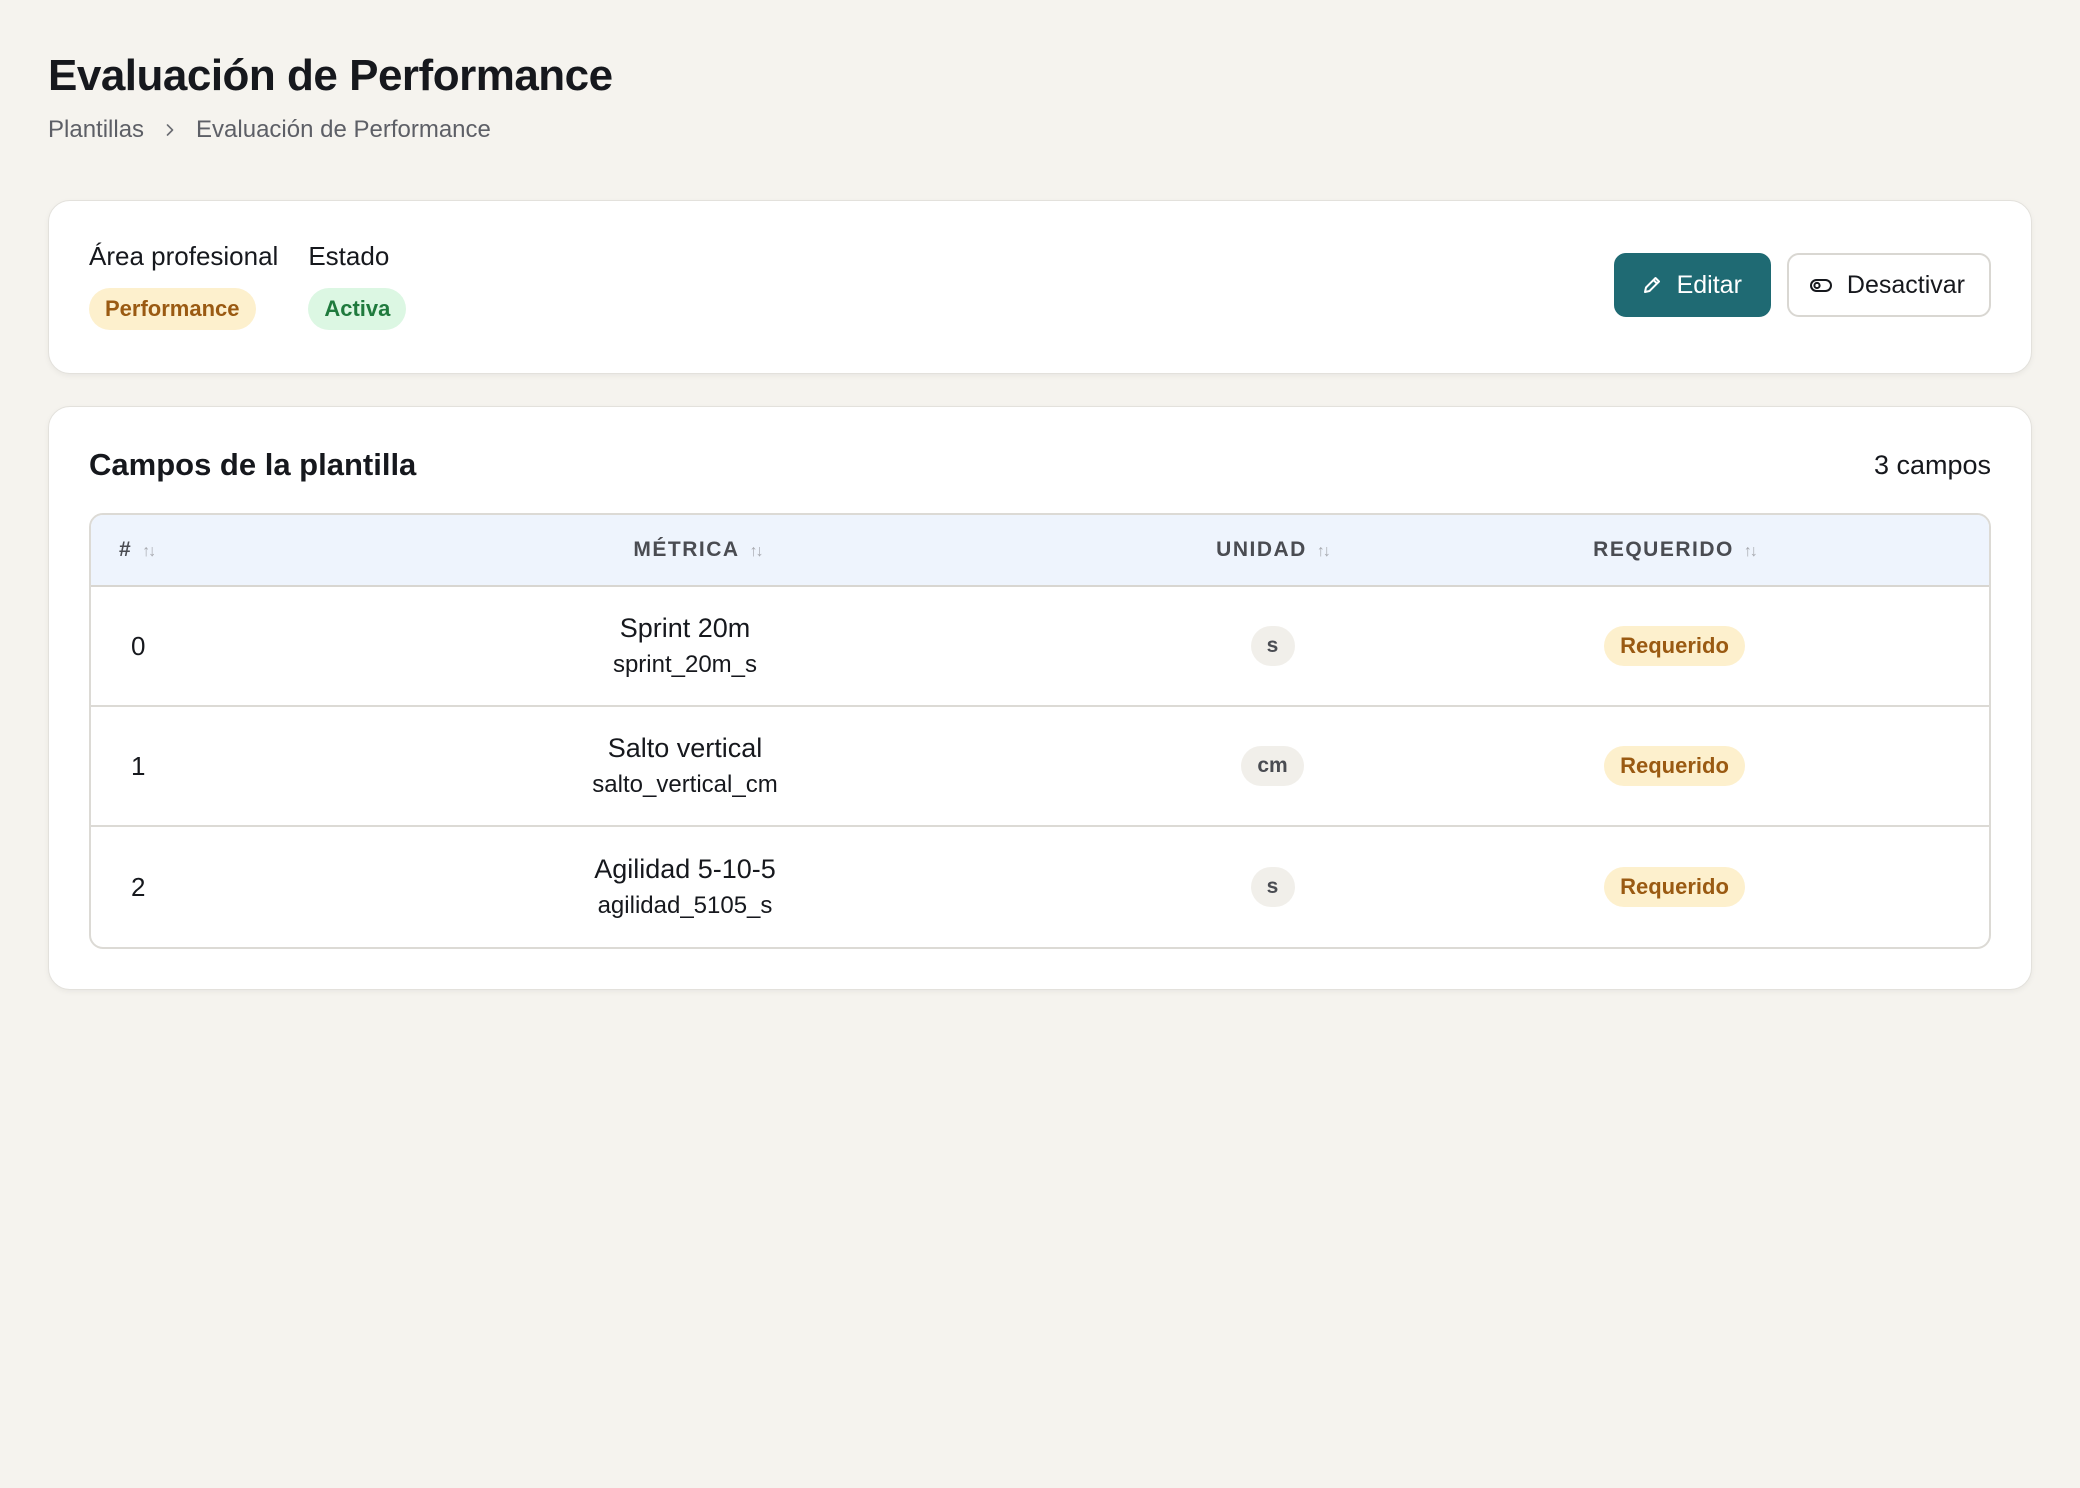 This screenshot has height=1488, width=2080. I want to click on table-row: 0 Sprint 20m sprint_20m_s s Requerido, so click(1040, 647).